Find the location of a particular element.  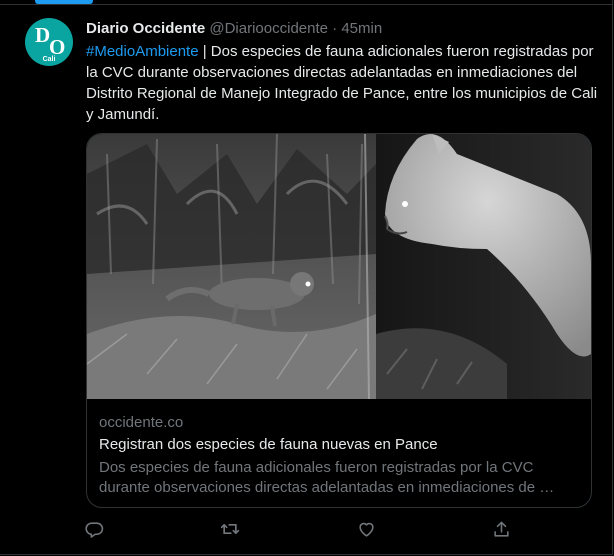

avatar-letter-d: D is located at coordinates (43, 35).